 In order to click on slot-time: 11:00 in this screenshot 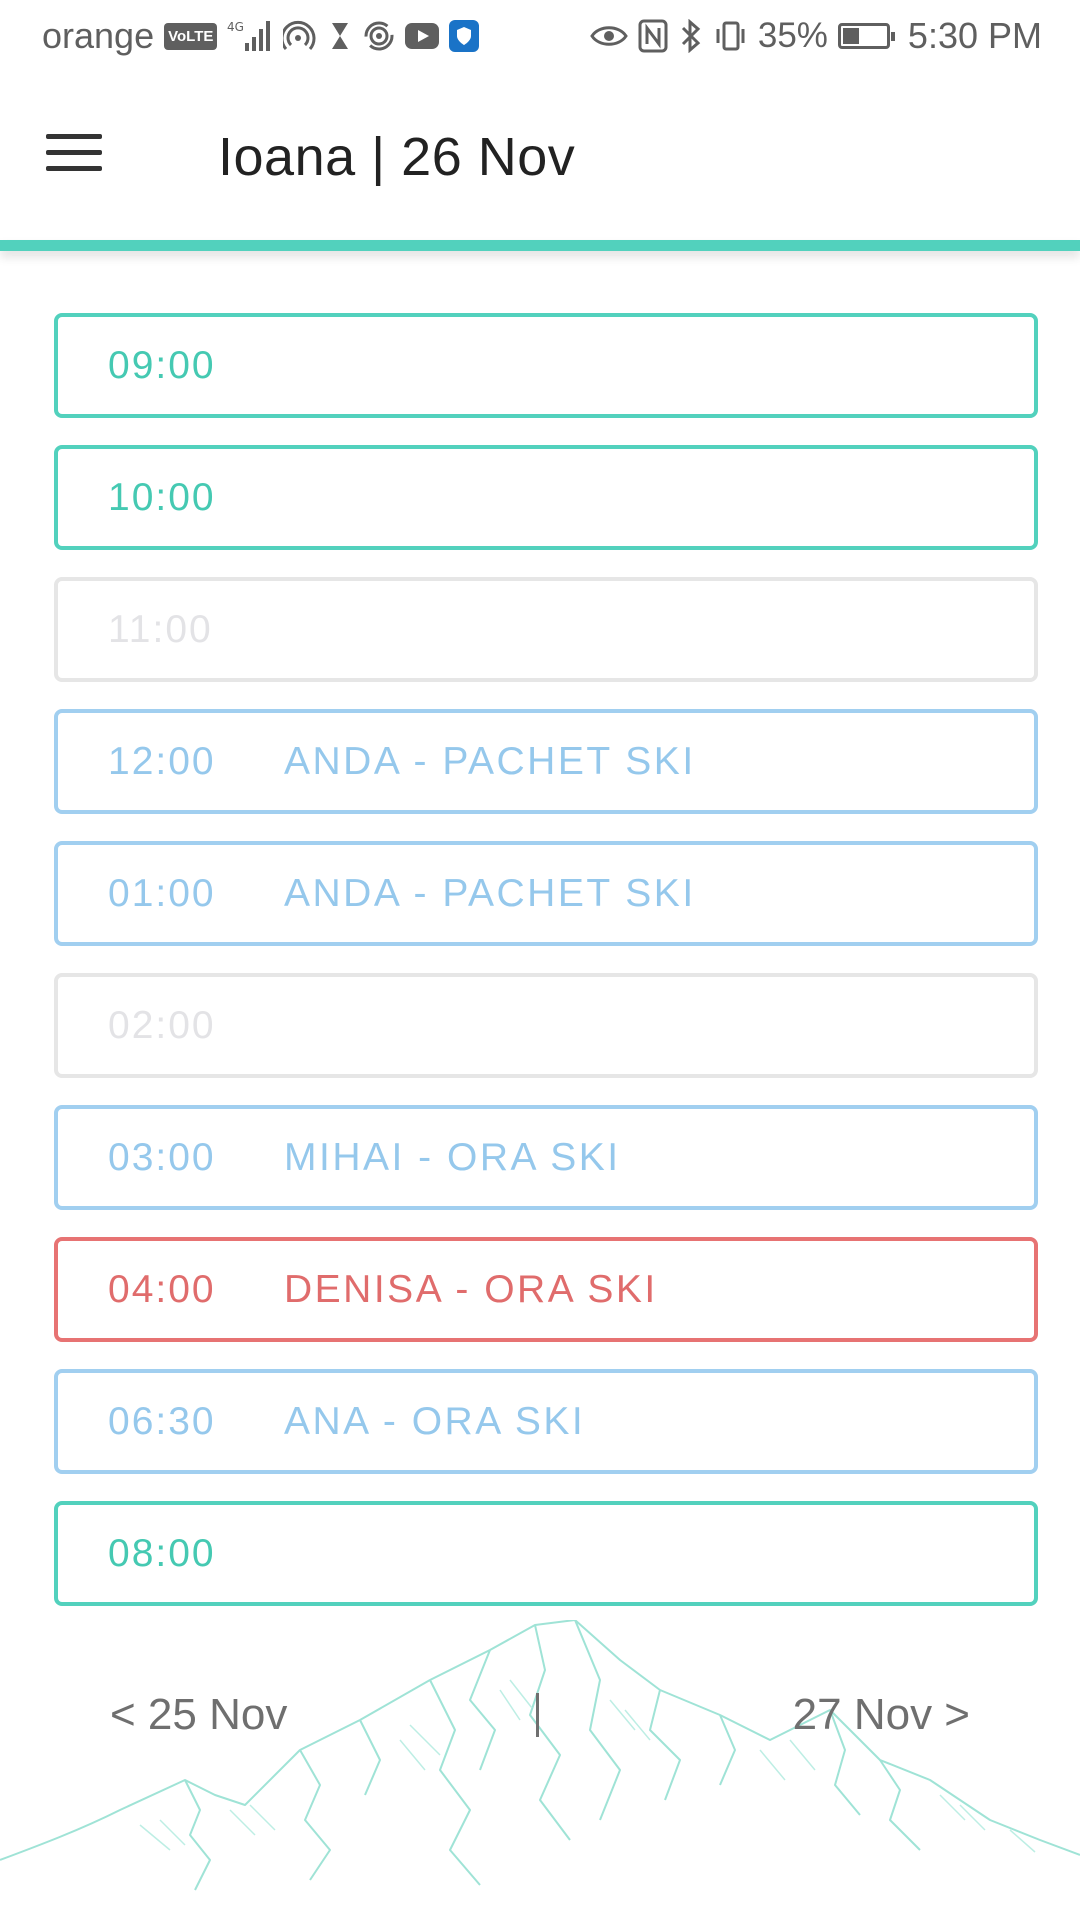, I will do `click(160, 629)`.